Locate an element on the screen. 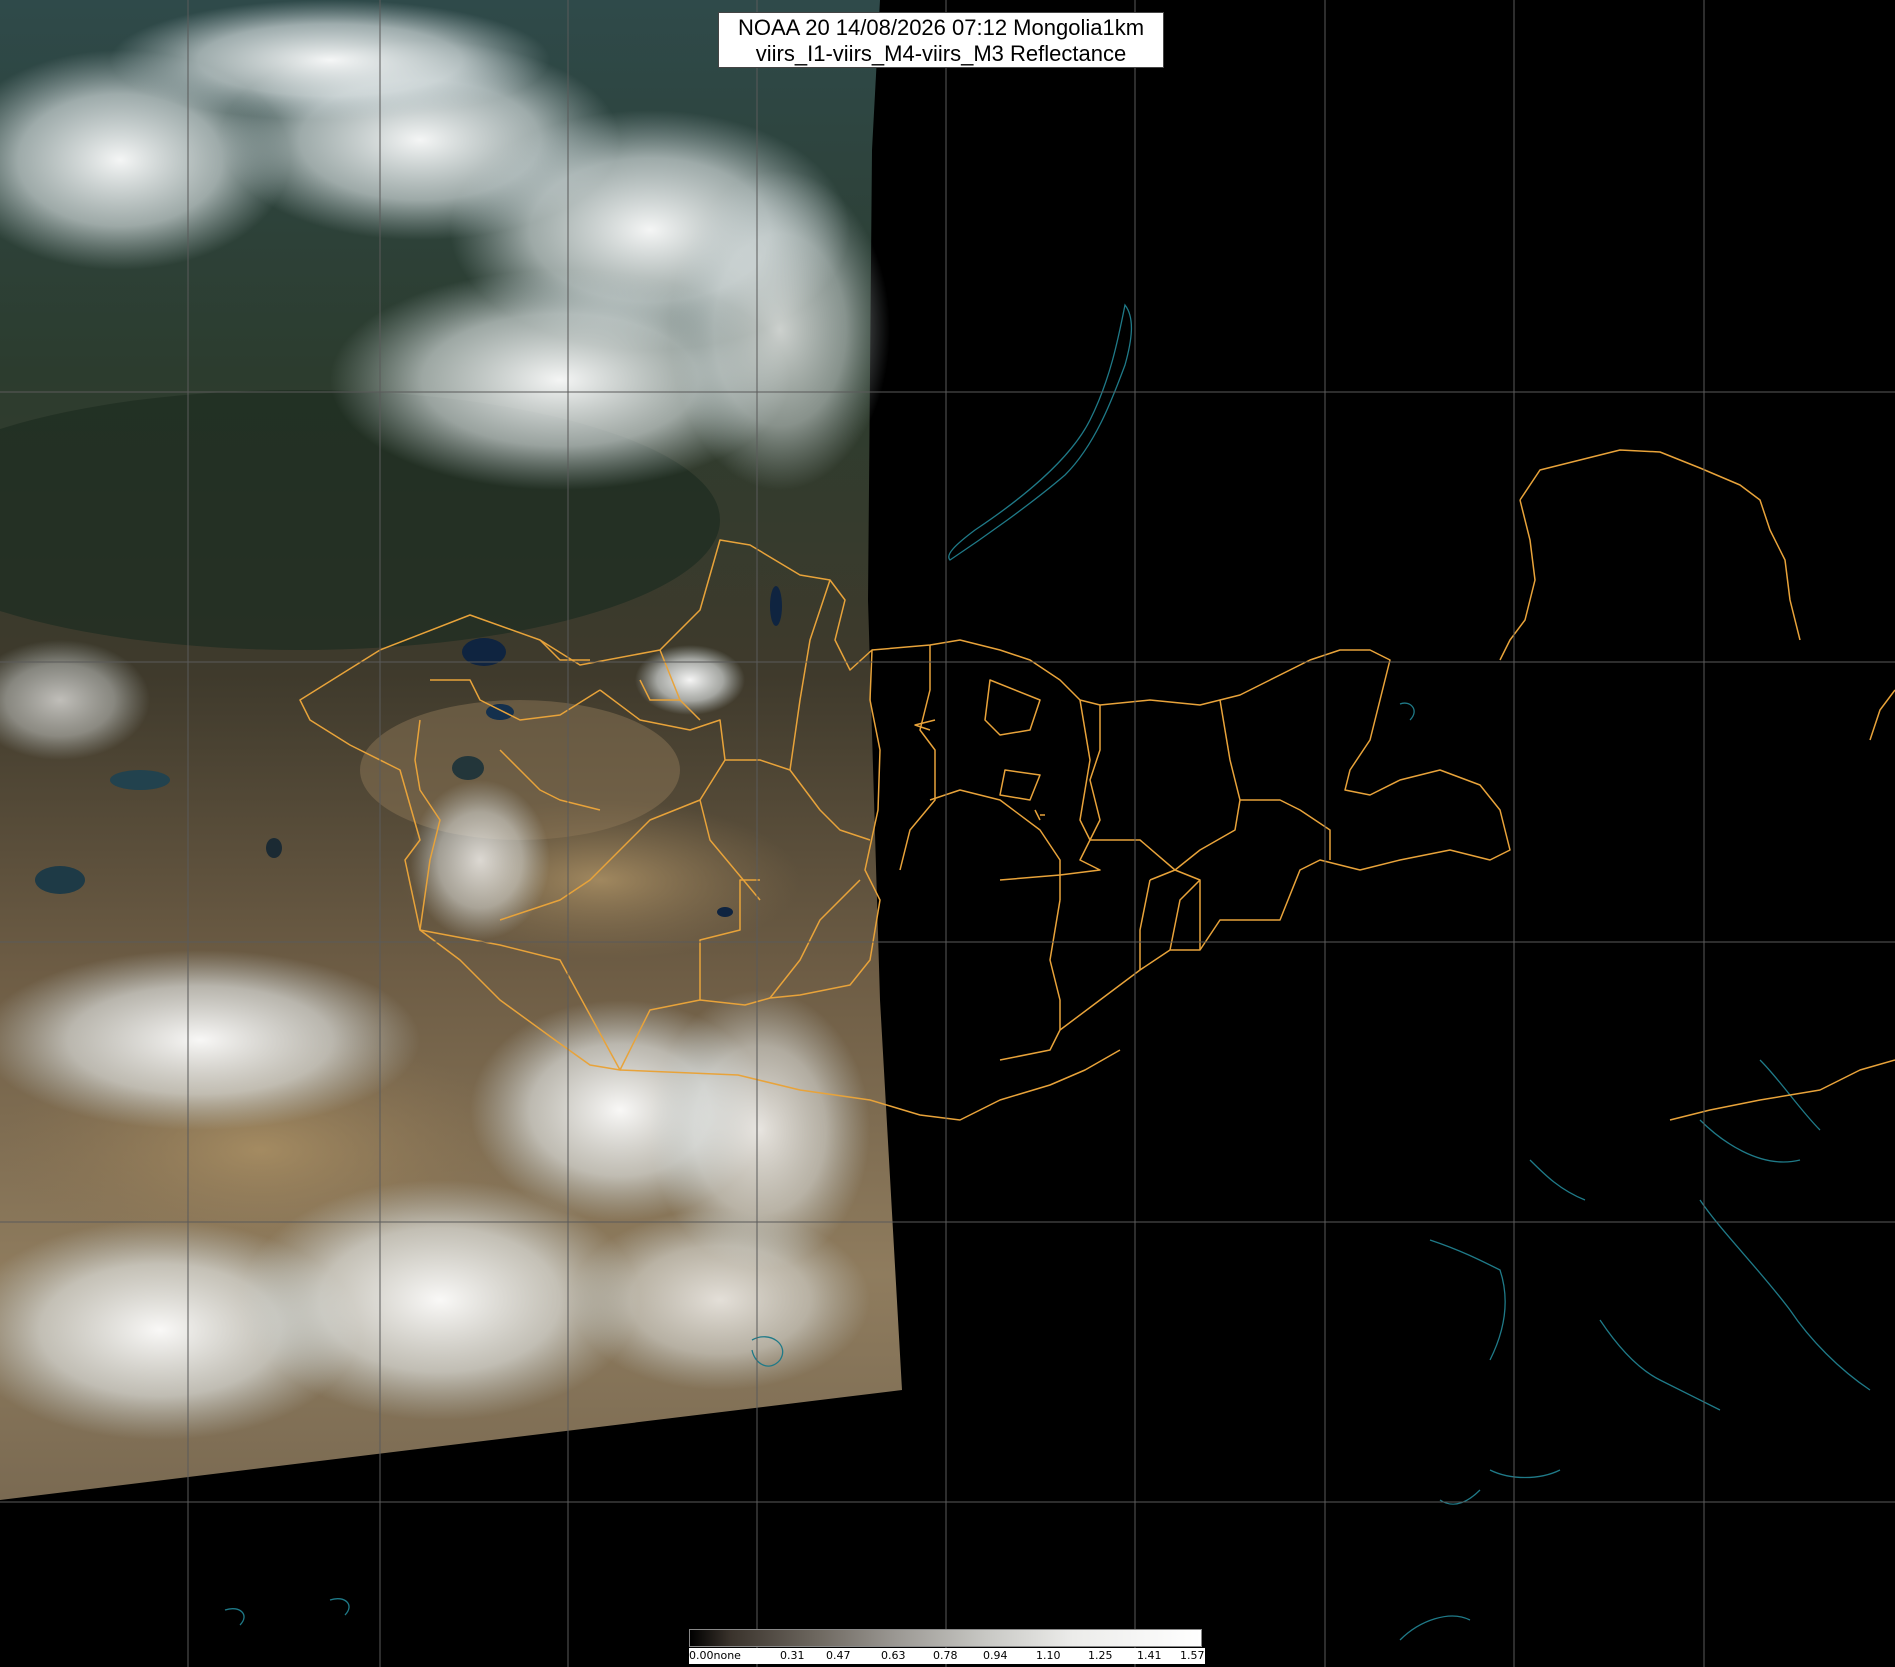 The height and width of the screenshot is (1667, 1895). colorbar-label: 0.63 is located at coordinates (893, 1655).